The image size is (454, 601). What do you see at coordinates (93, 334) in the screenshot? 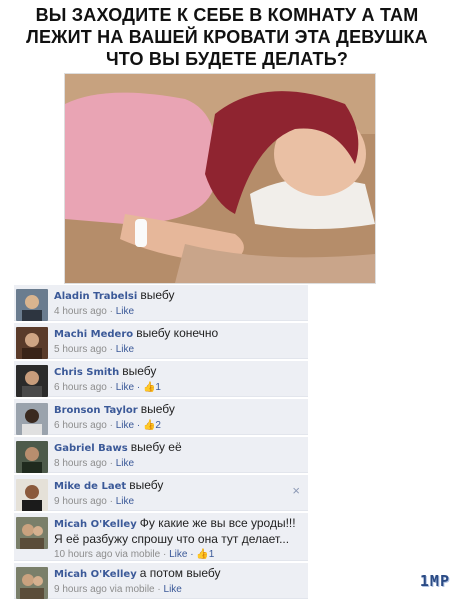
I see `comment-author: Machi Medero` at bounding box center [93, 334].